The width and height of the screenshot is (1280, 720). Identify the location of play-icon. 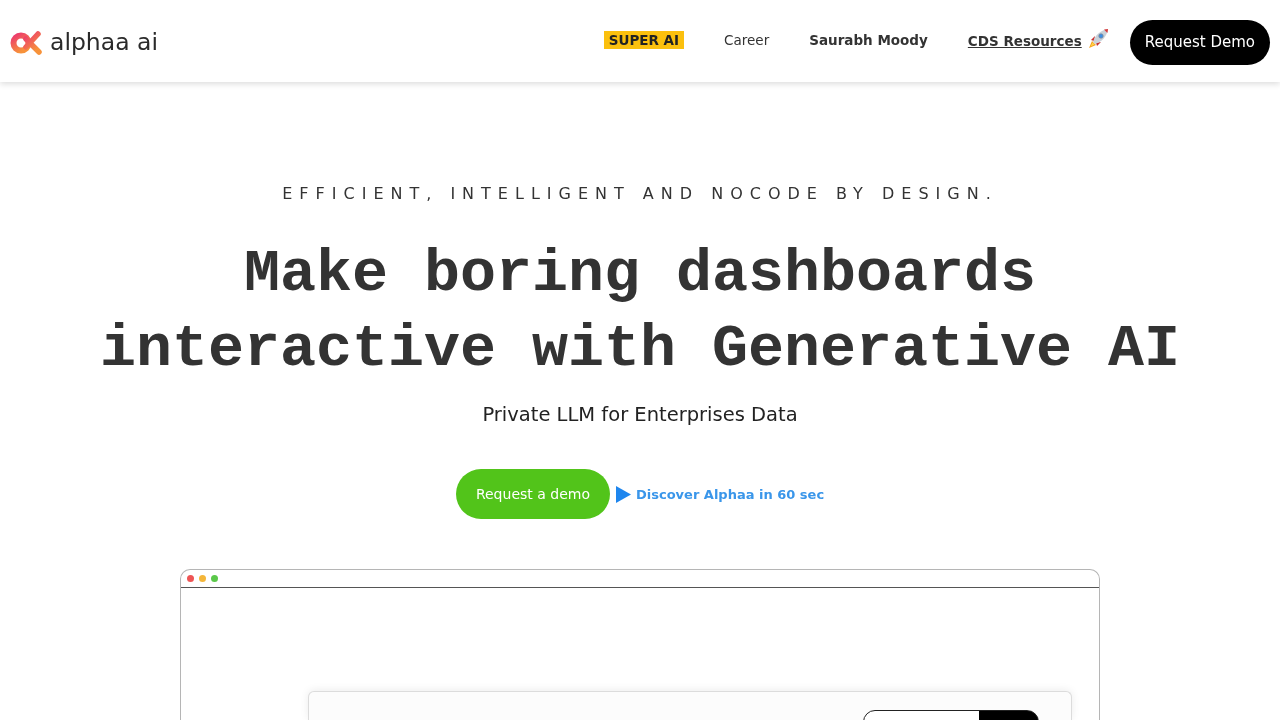
(623, 494).